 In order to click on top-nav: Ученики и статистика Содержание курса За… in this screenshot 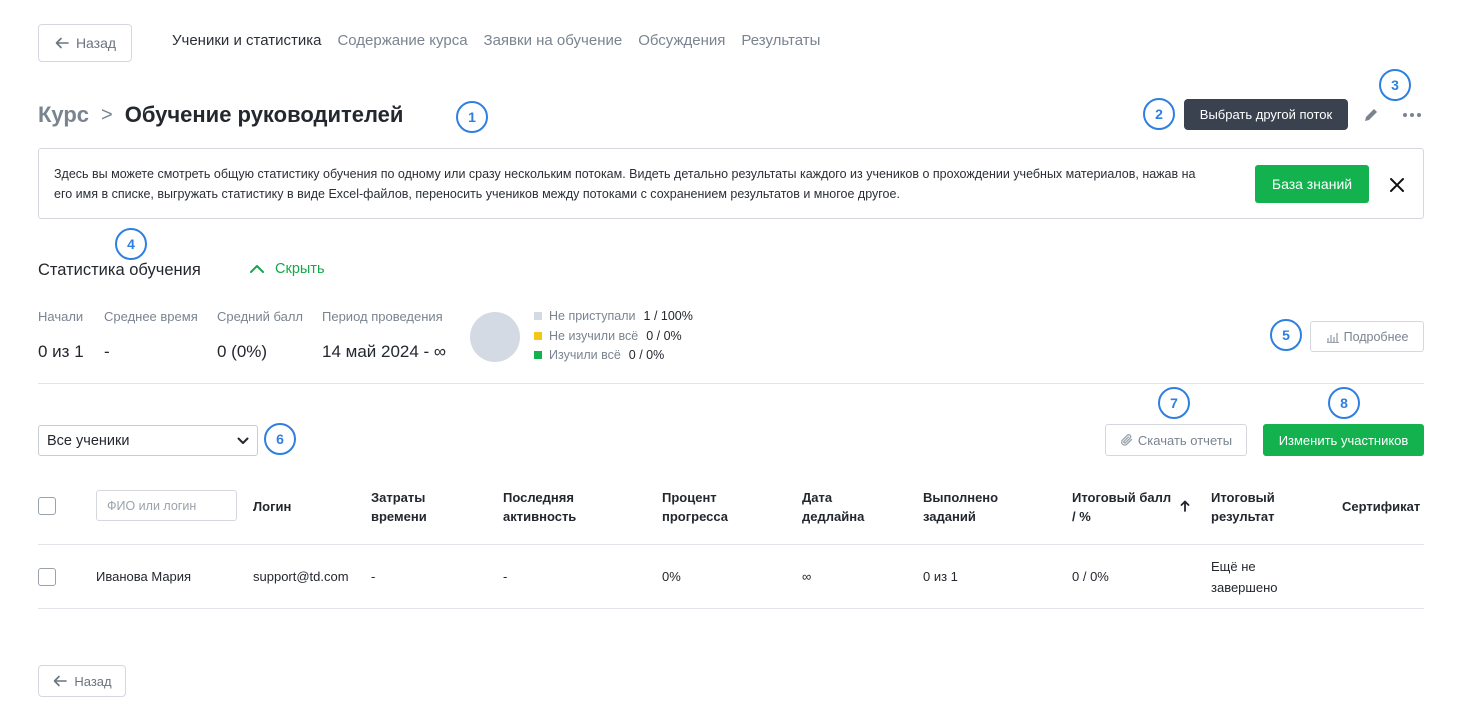, I will do `click(496, 40)`.